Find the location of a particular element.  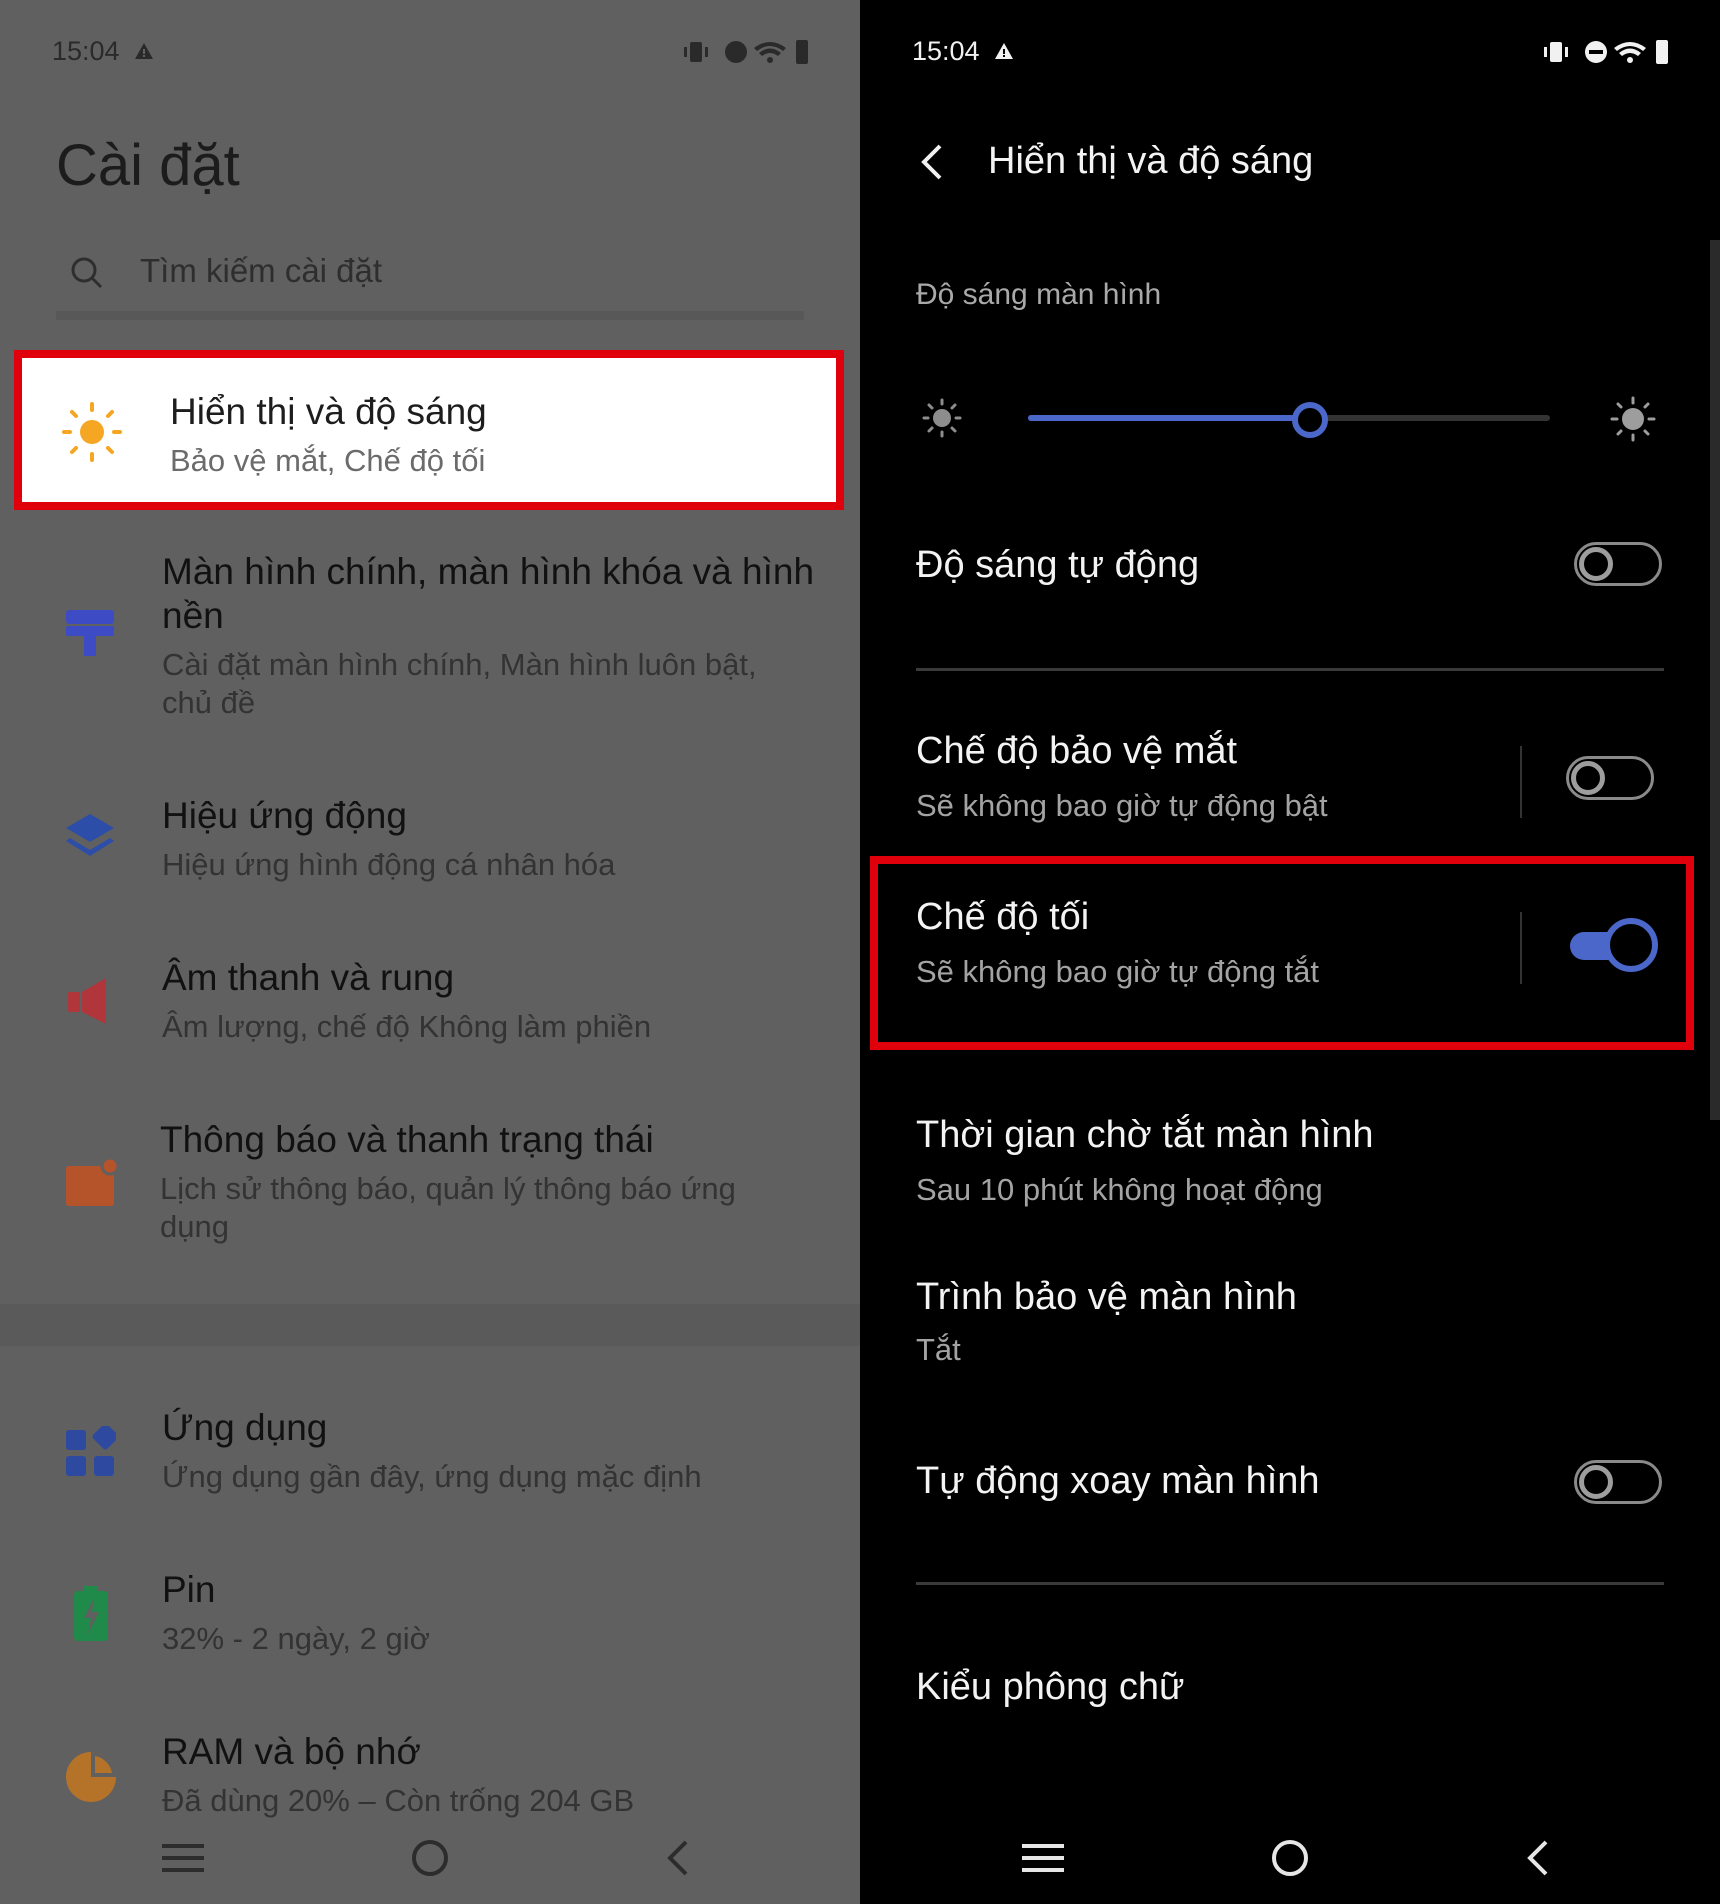

eye-protection-subtitle: Sẽ không bao giờ tự động bật is located at coordinates (1122, 805).